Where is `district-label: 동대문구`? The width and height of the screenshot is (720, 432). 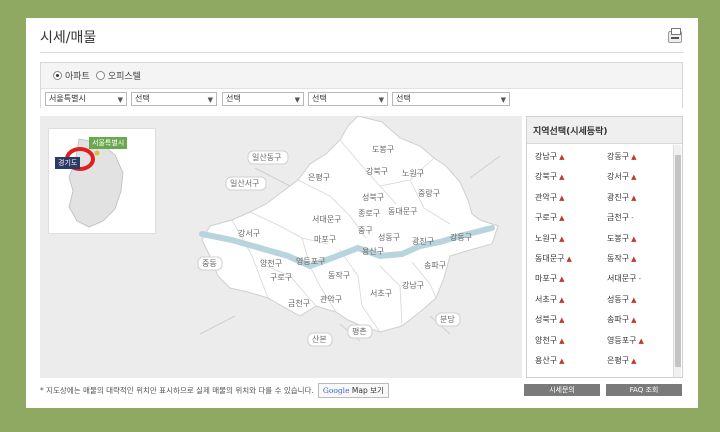 district-label: 동대문구 is located at coordinates (402, 211).